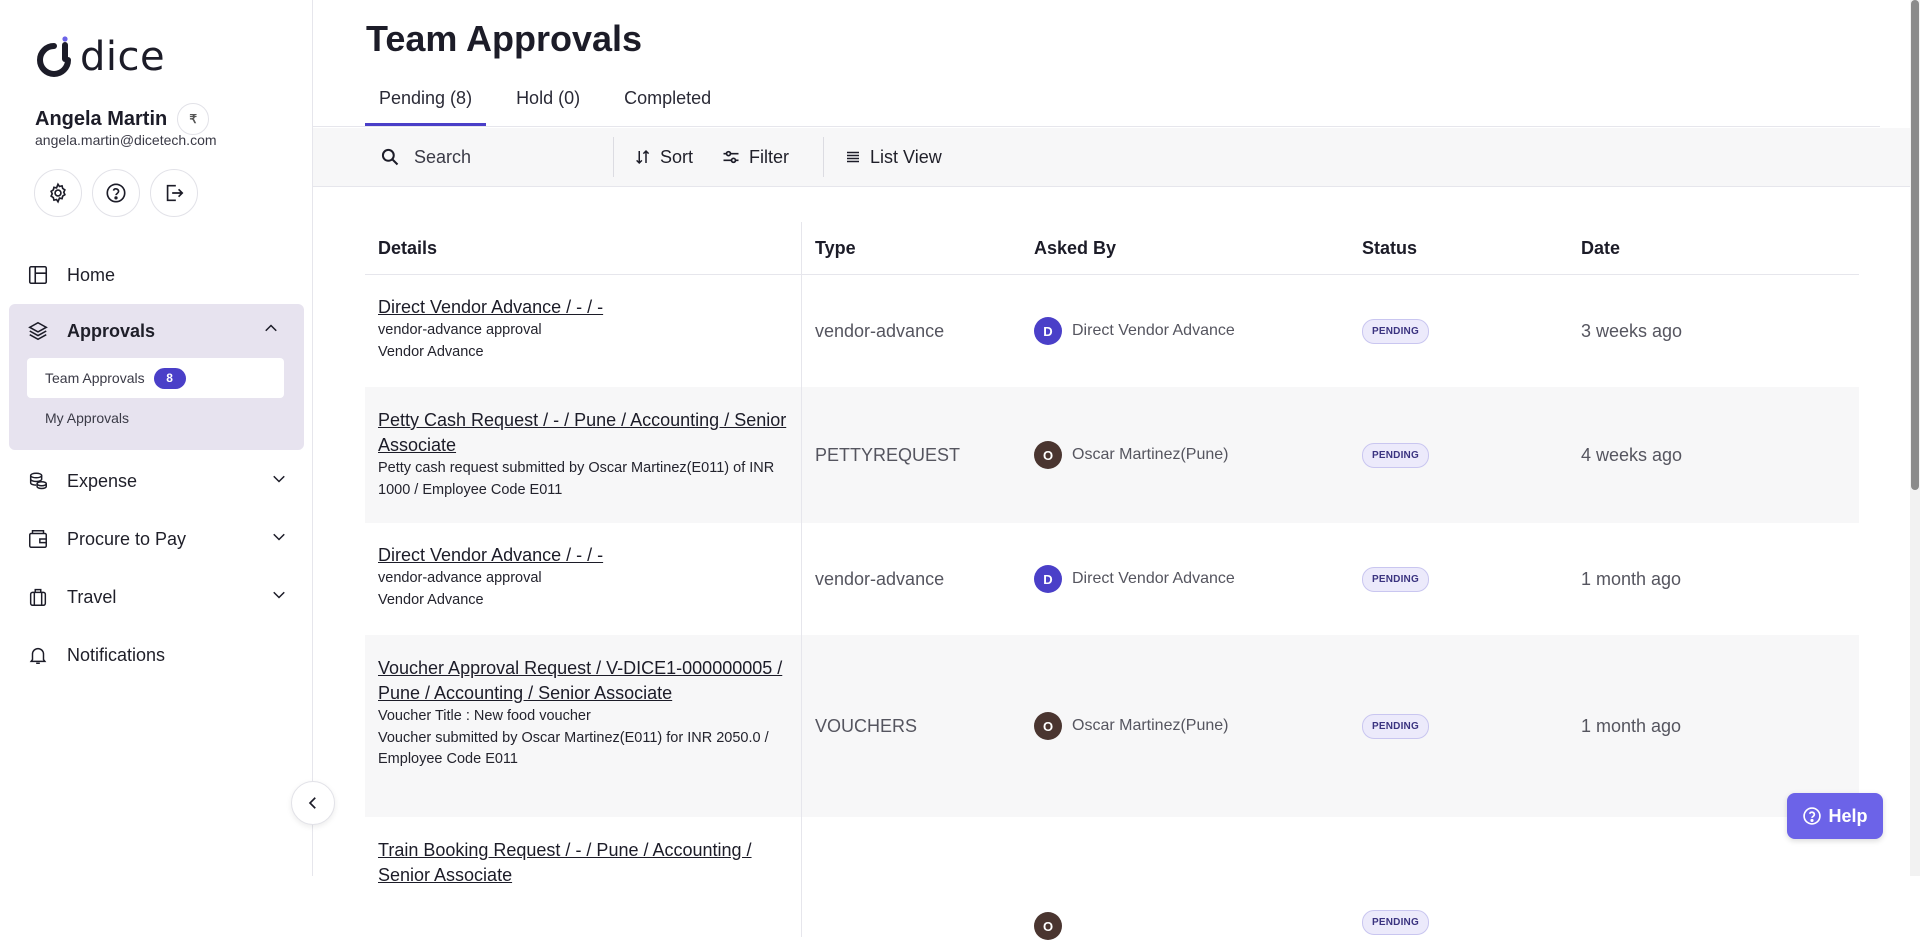  What do you see at coordinates (484, 716) in the screenshot?
I see `request-detail-line: Voucher Title : New food voucher` at bounding box center [484, 716].